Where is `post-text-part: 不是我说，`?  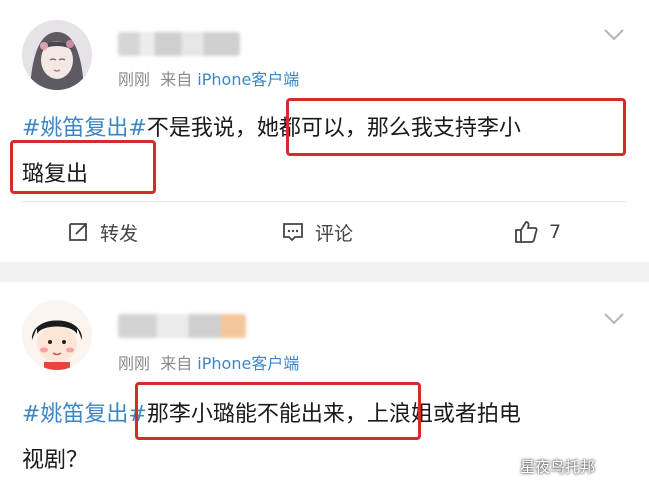
post-text-part: 不是我说， is located at coordinates (201, 128).